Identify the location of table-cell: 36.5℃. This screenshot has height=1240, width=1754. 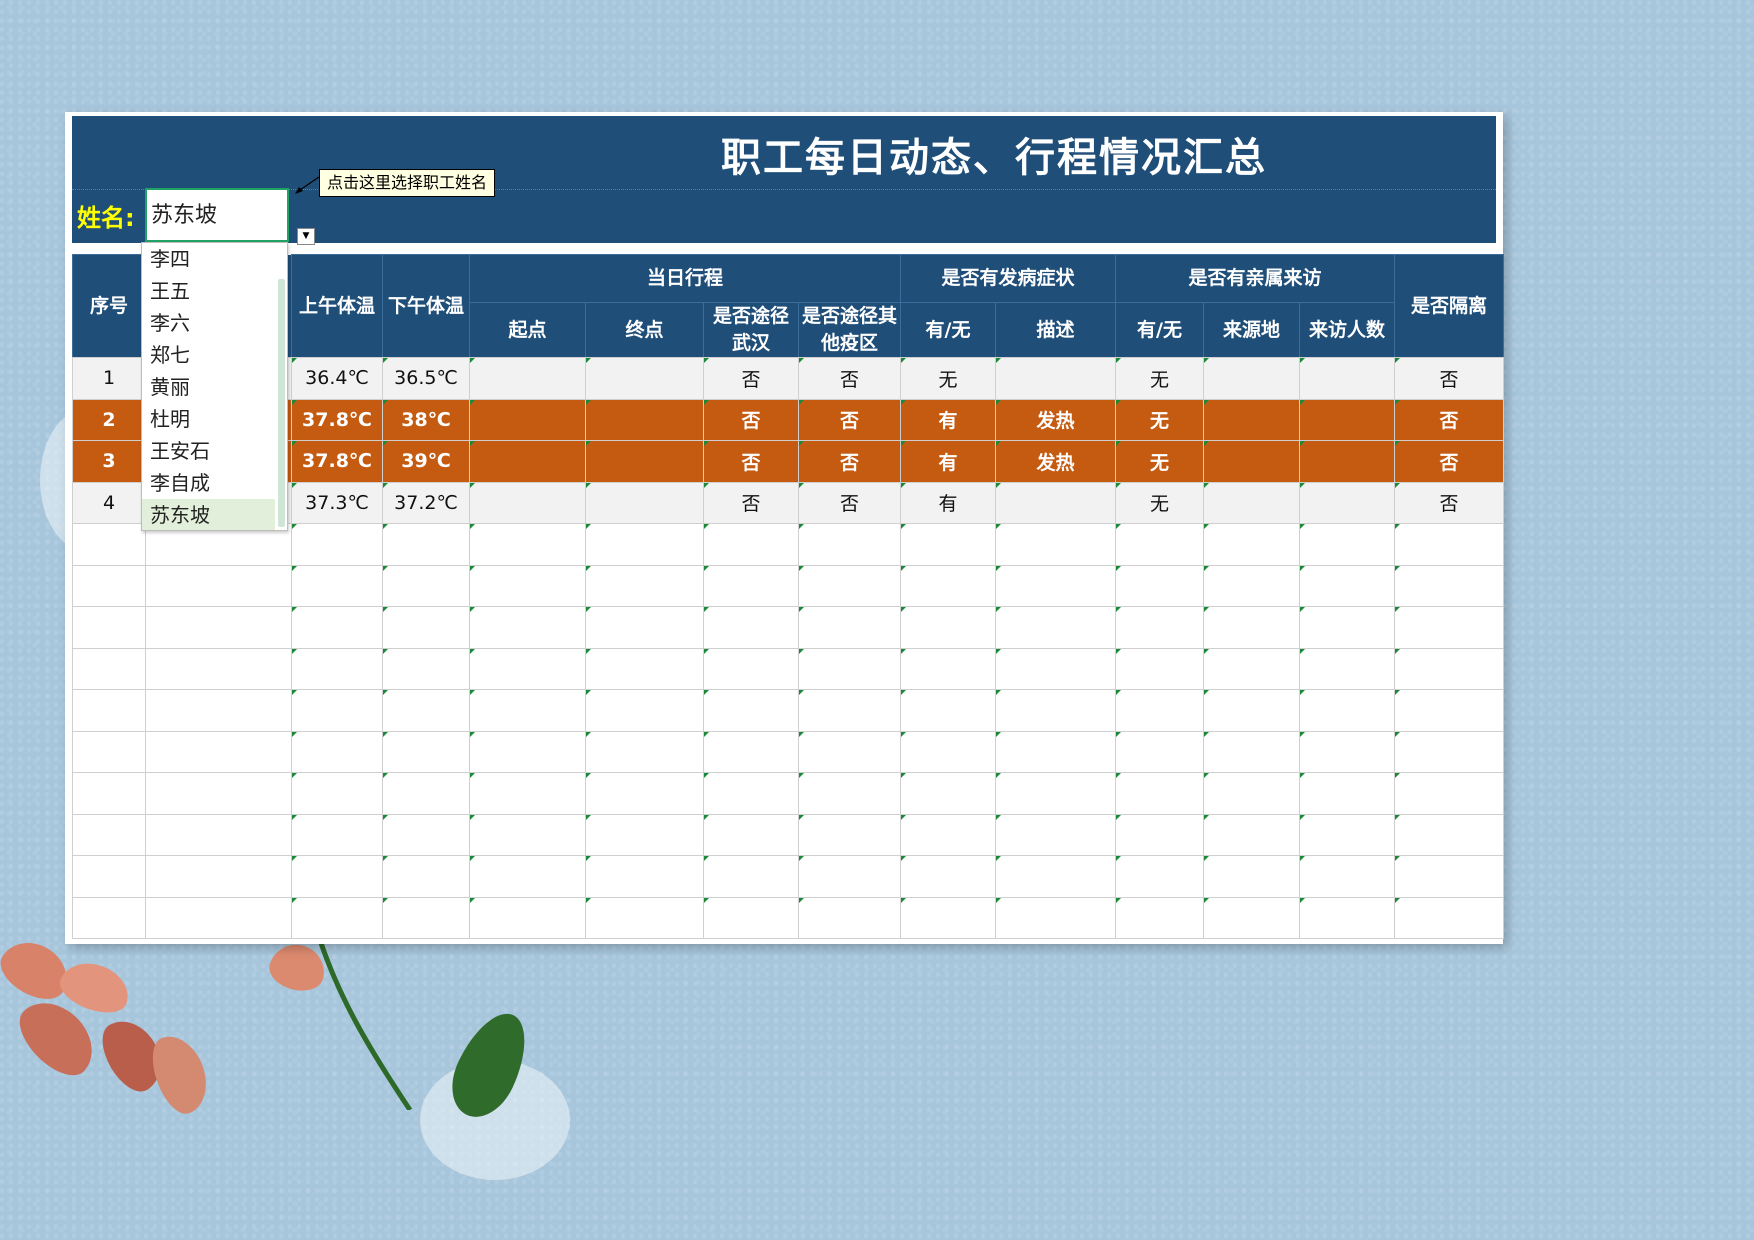
(426, 378).